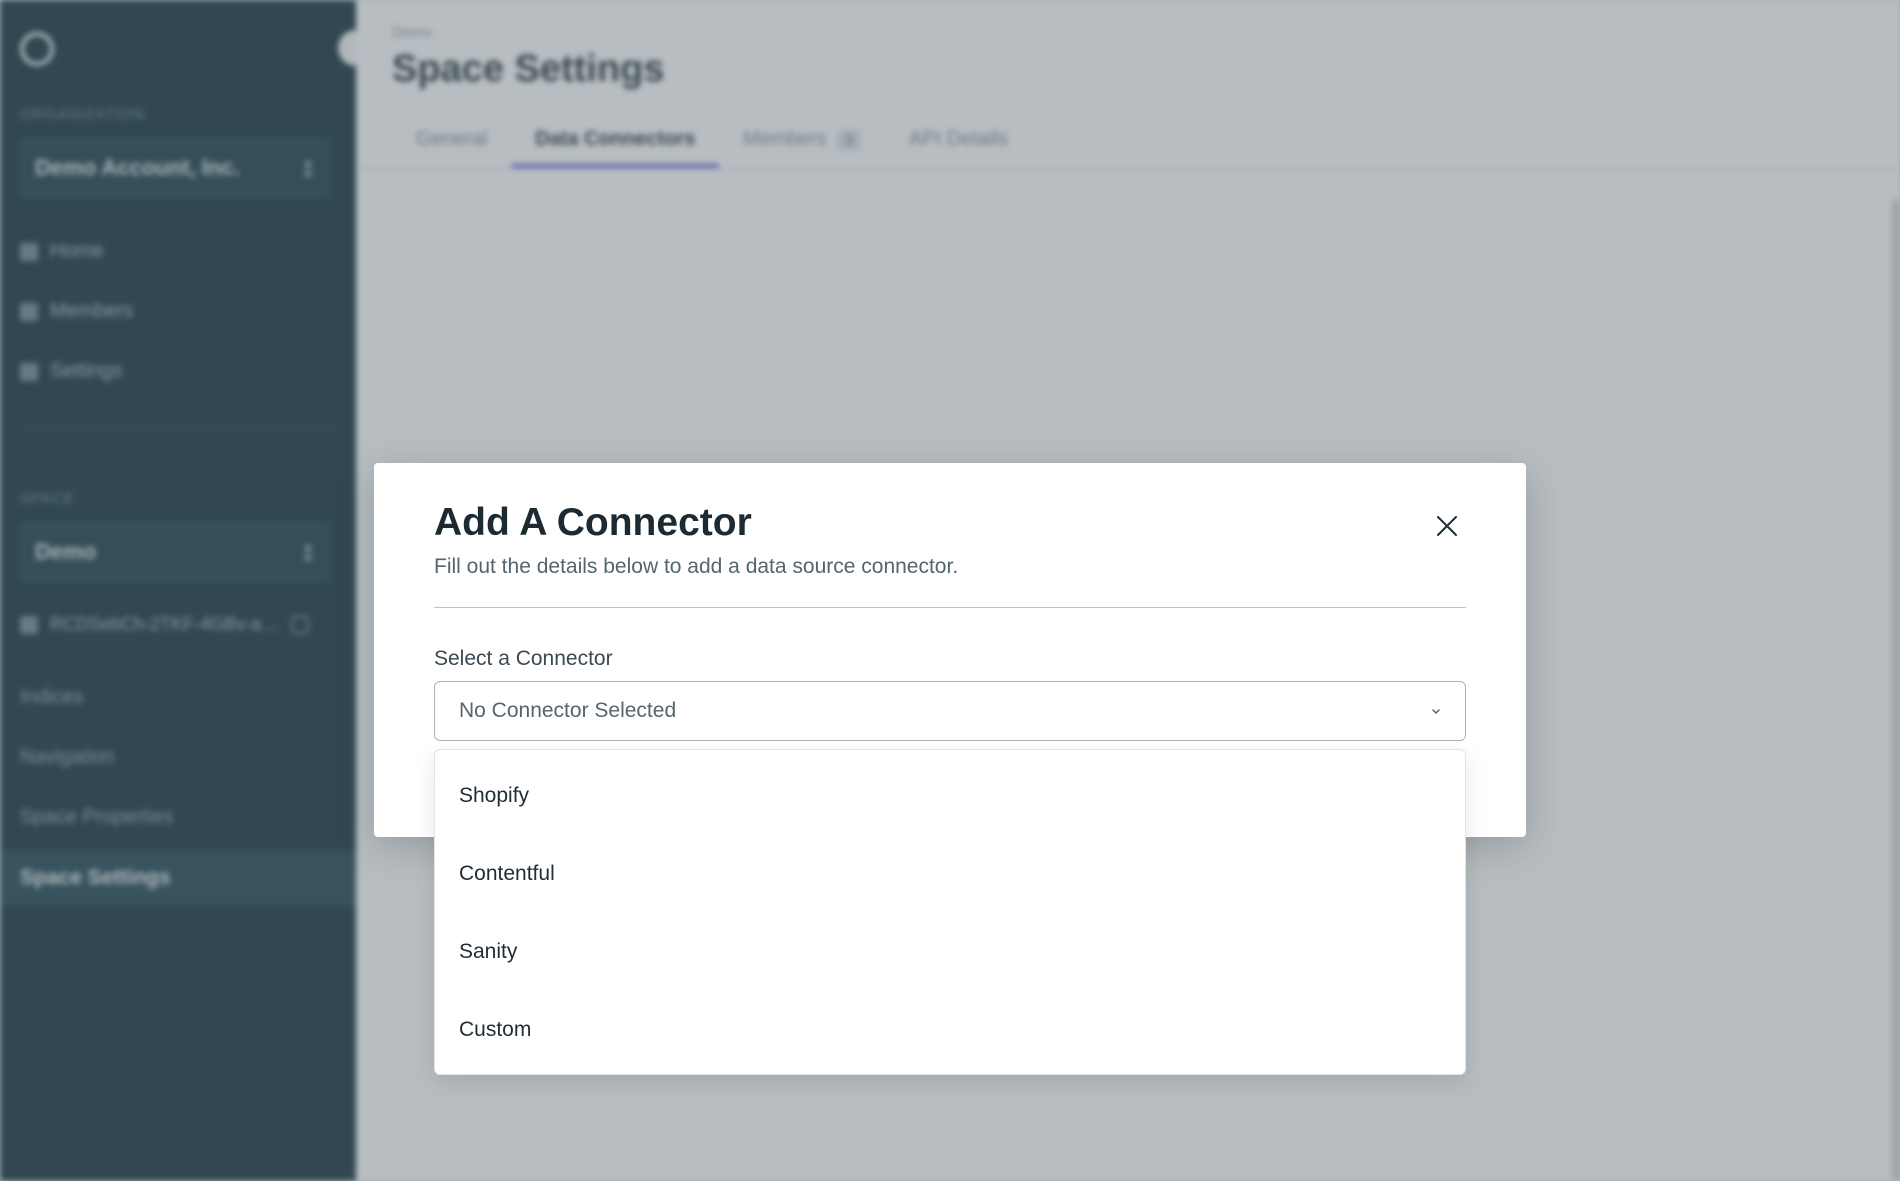 Image resolution: width=1900 pixels, height=1181 pixels. What do you see at coordinates (523, 658) in the screenshot?
I see `connector-field-label: Select a Connector` at bounding box center [523, 658].